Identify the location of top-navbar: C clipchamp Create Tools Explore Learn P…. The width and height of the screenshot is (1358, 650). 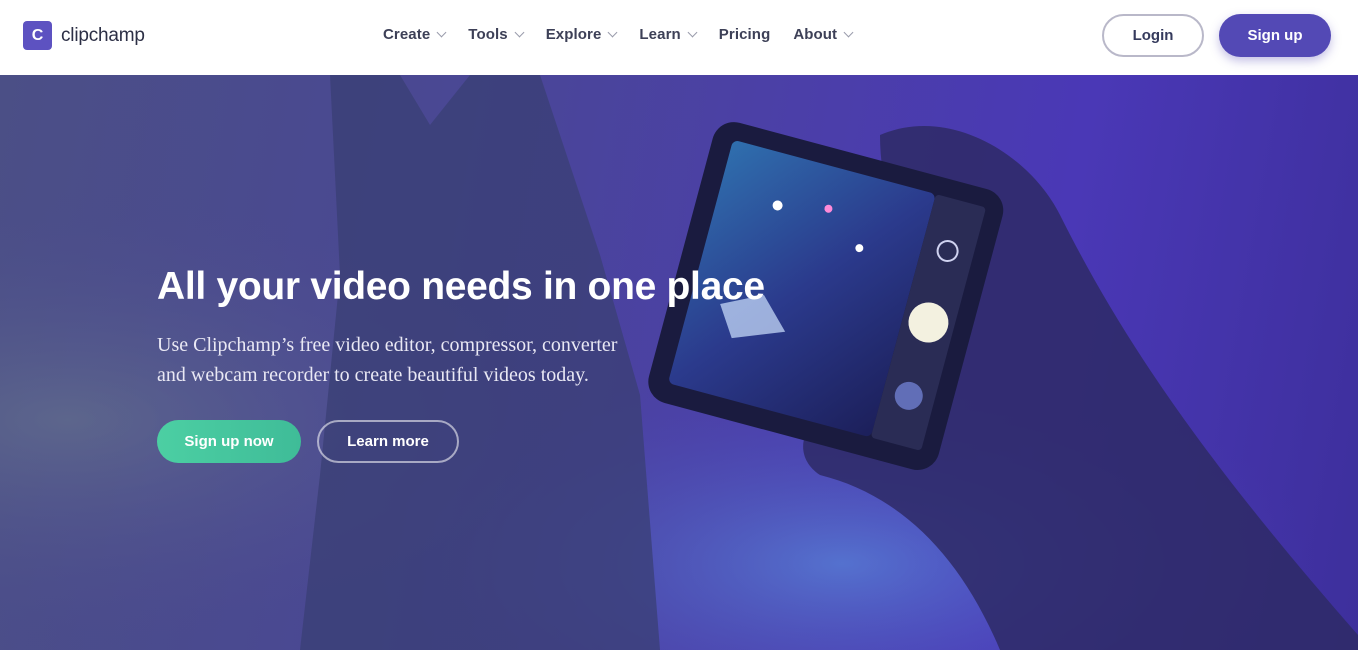
(679, 37).